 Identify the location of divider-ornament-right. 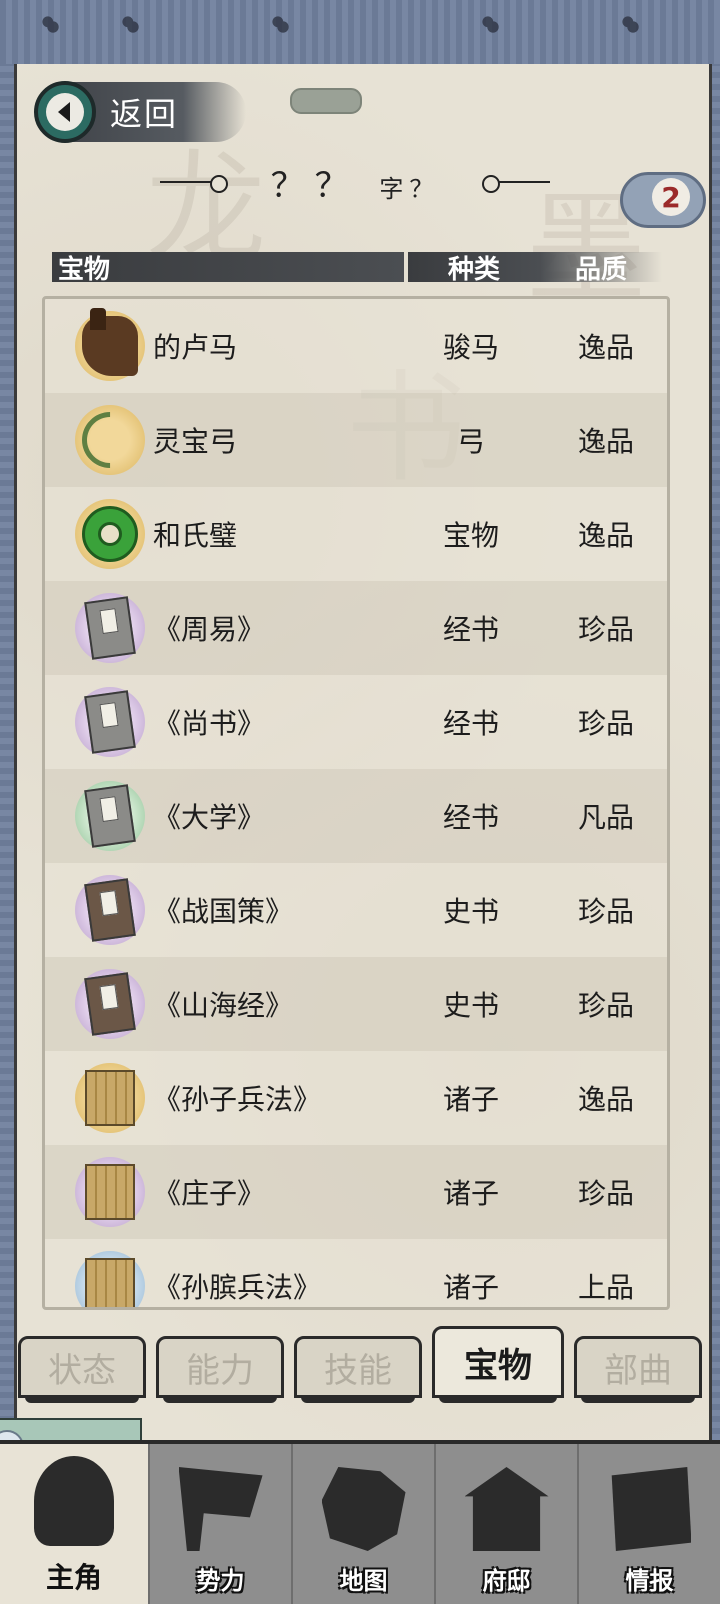
(516, 184).